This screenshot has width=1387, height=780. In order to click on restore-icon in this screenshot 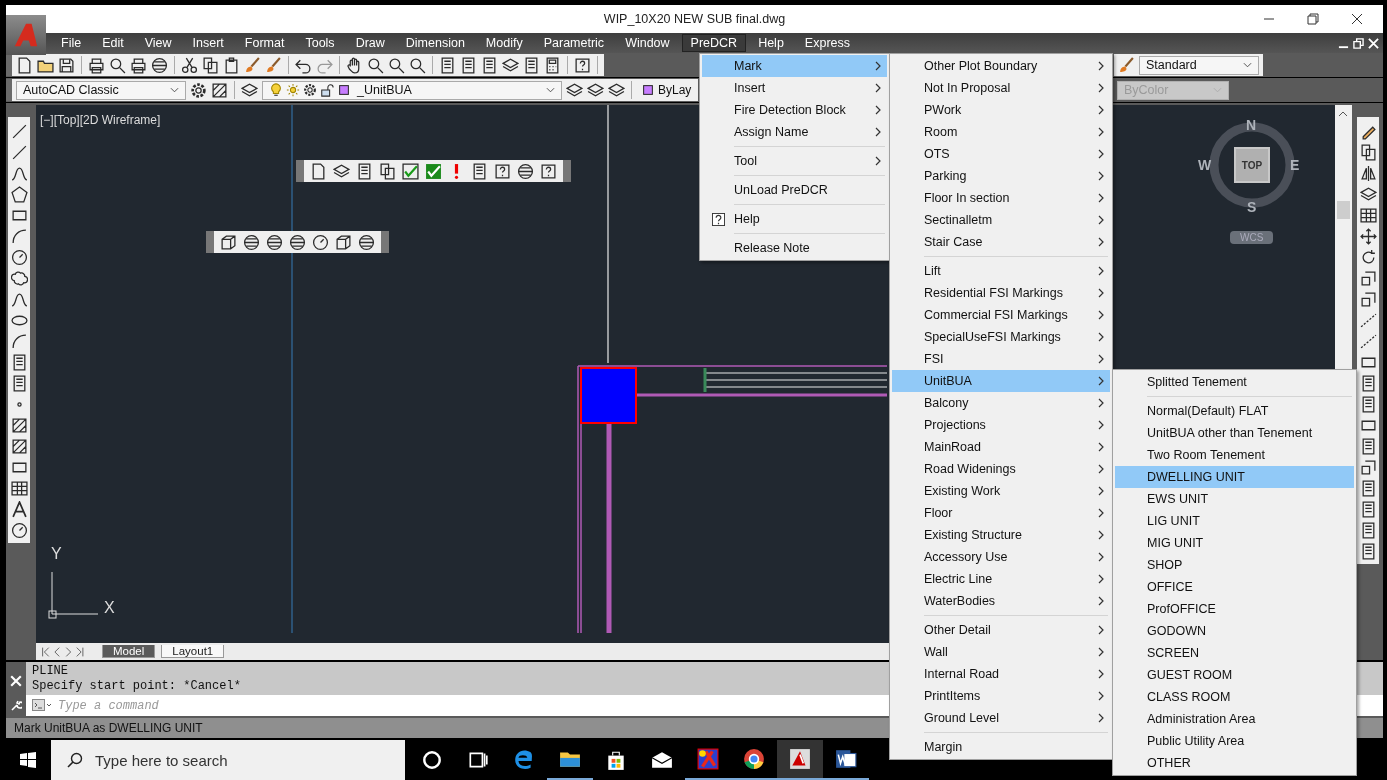, I will do `click(1313, 19)`.